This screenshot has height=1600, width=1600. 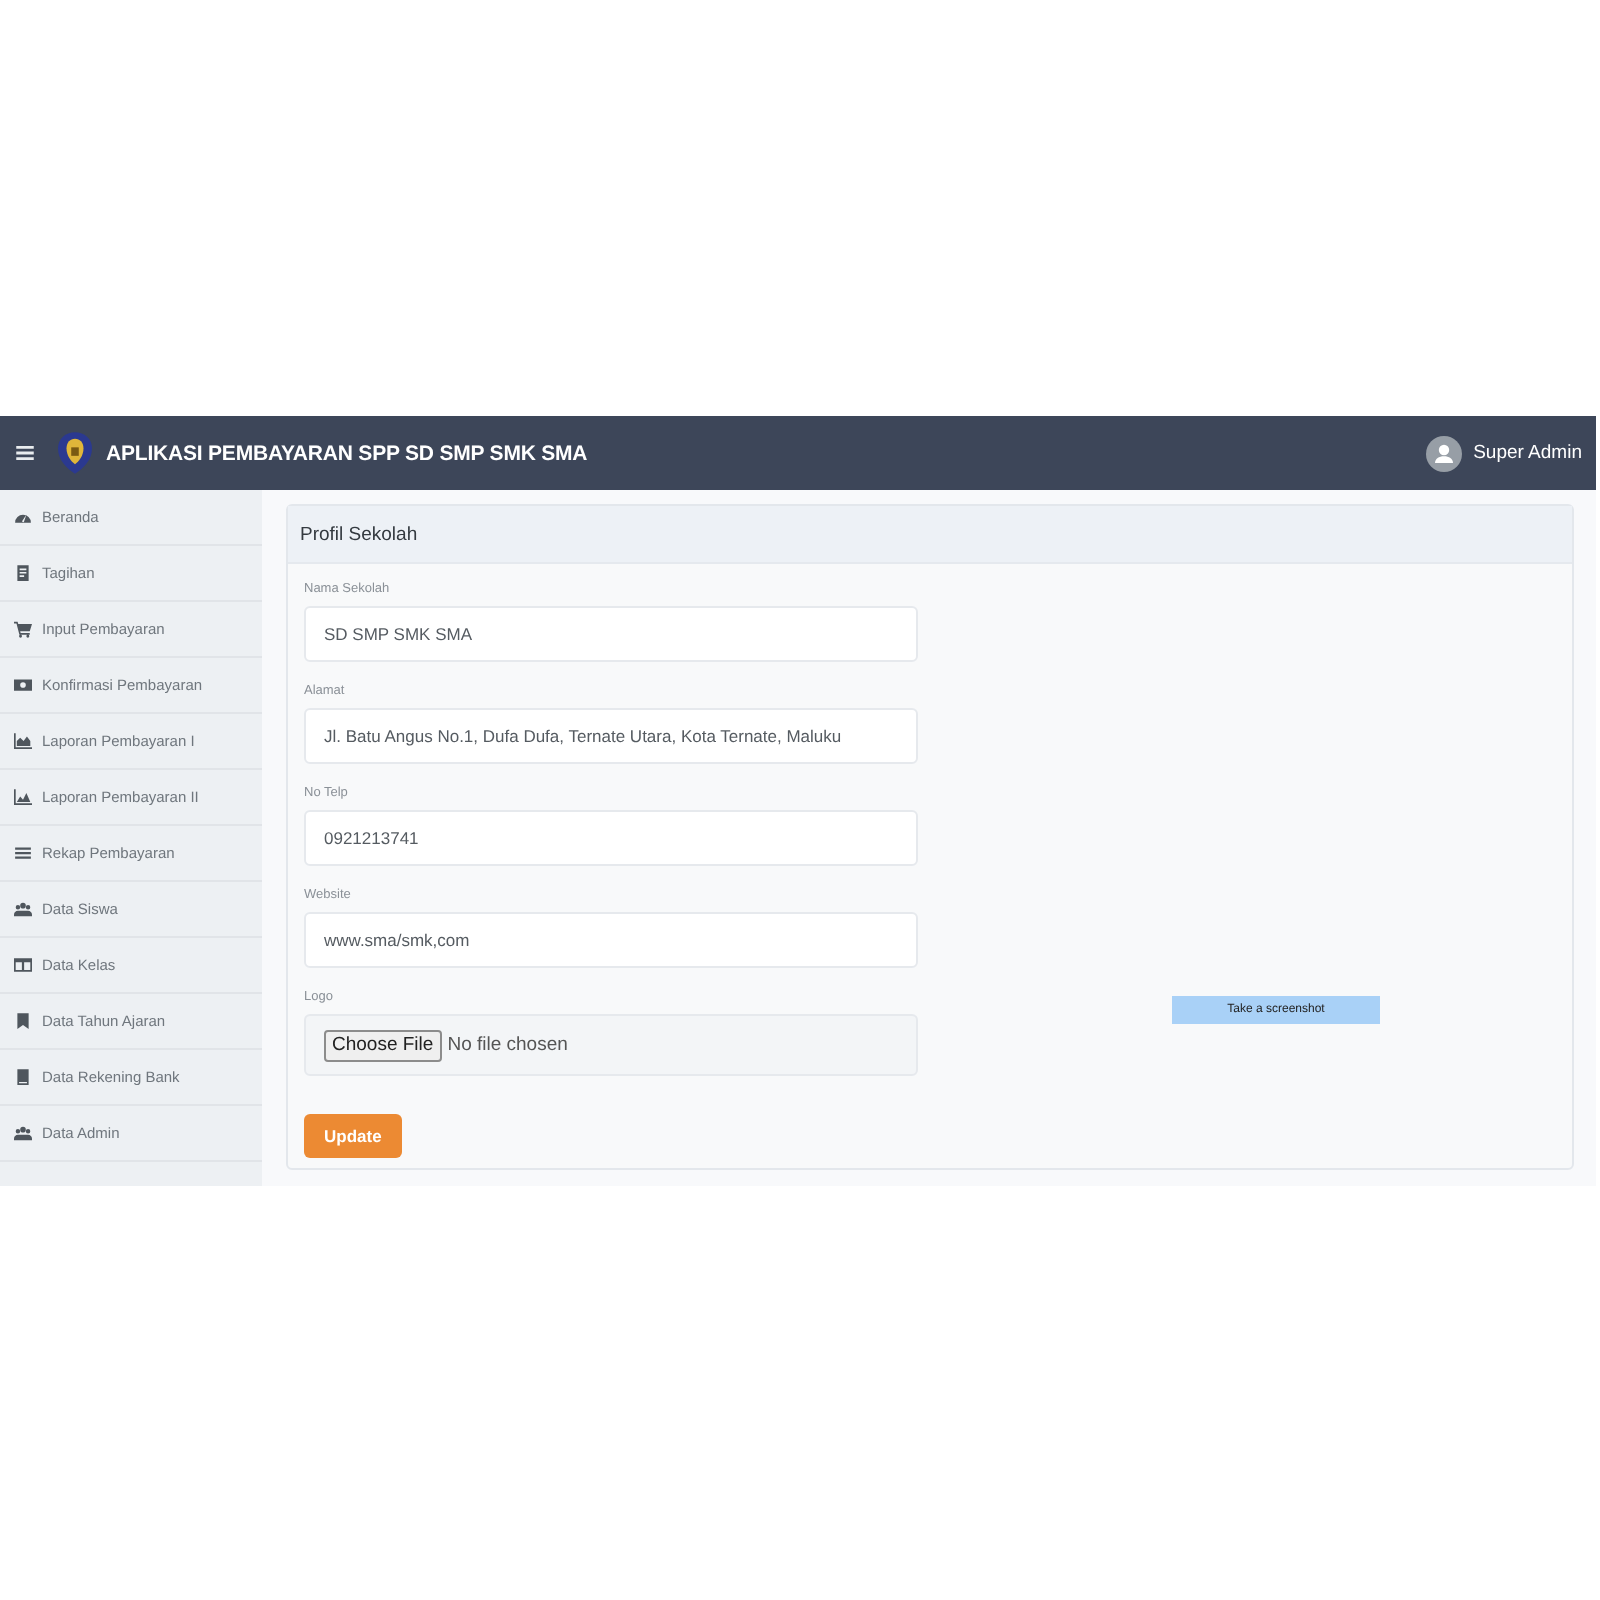 I want to click on money-bill-icon, so click(x=23, y=685).